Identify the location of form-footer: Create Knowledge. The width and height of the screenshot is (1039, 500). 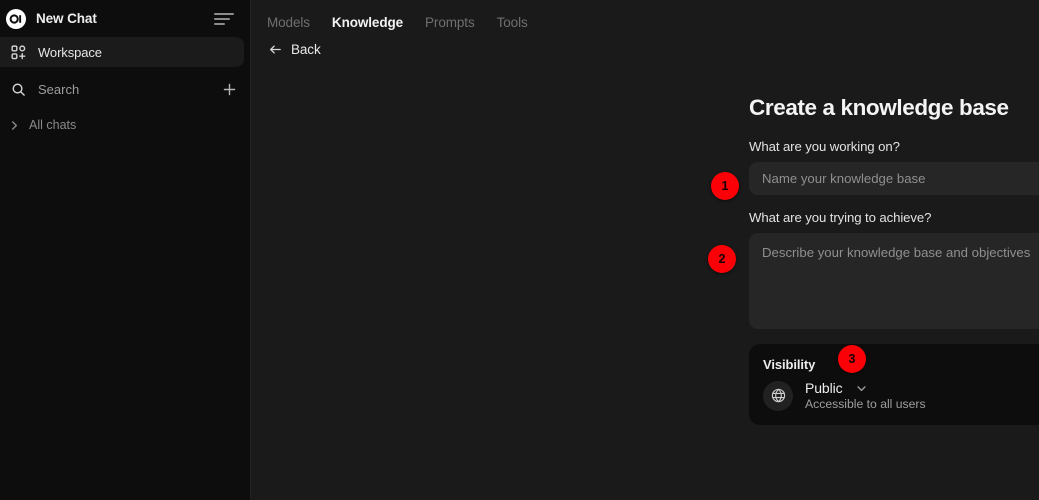
(894, 463).